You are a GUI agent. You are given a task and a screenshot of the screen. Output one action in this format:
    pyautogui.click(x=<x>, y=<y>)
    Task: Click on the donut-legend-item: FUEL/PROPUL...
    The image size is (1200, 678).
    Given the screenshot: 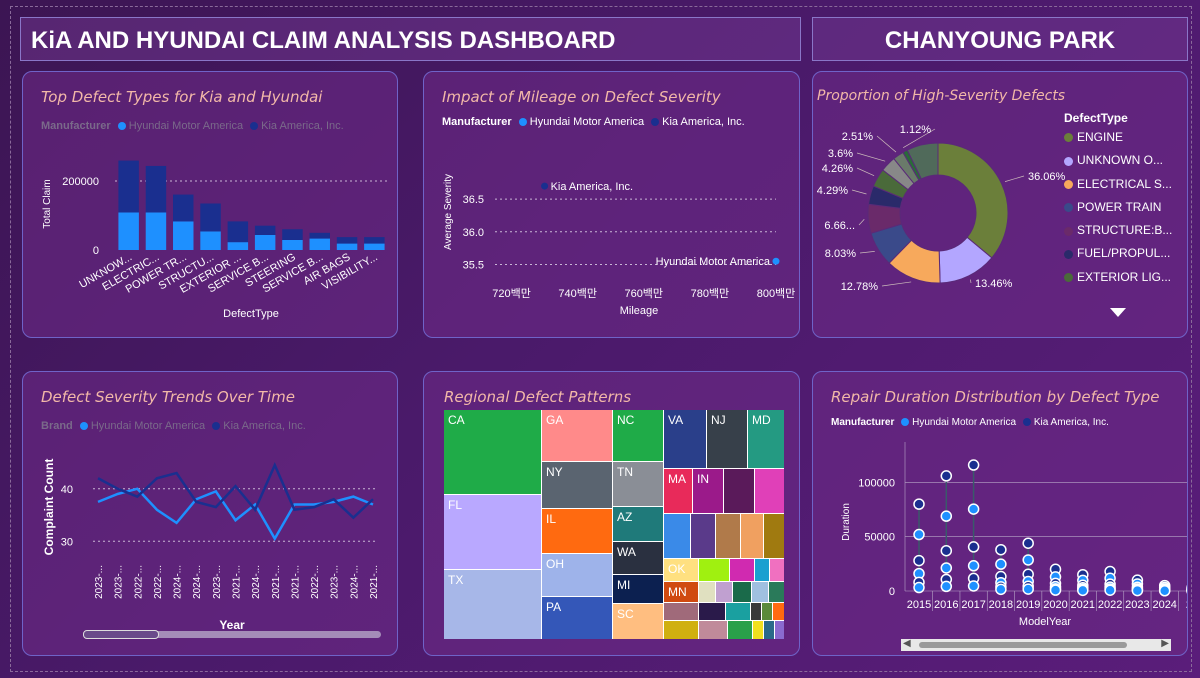 What is the action you would take?
    pyautogui.click(x=1118, y=257)
    